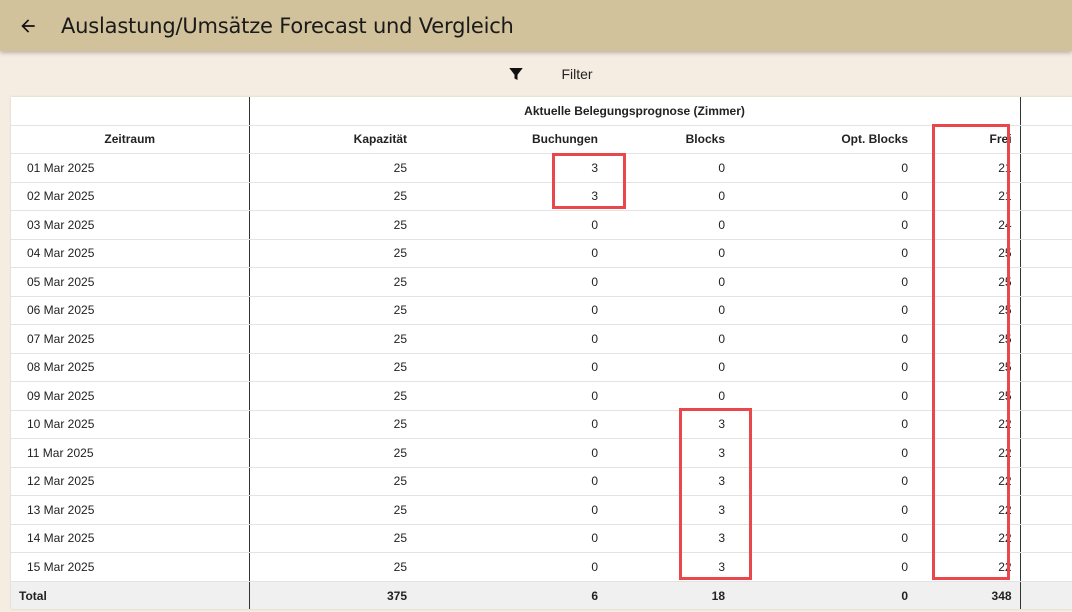  Describe the element at coordinates (541, 310) in the screenshot. I see `table-row: 06 Mar 2025 25 0 0 0 25` at that location.